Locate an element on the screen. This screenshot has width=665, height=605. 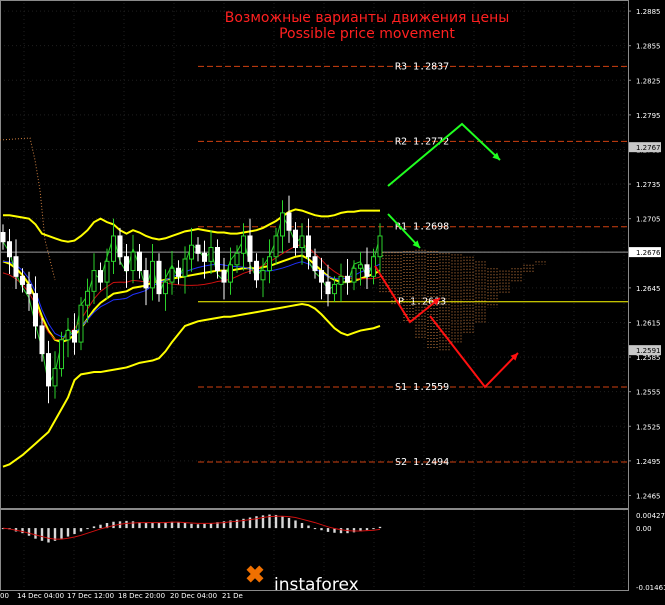
macd-tick-label: -0.01461 is located at coordinates (650, 588).